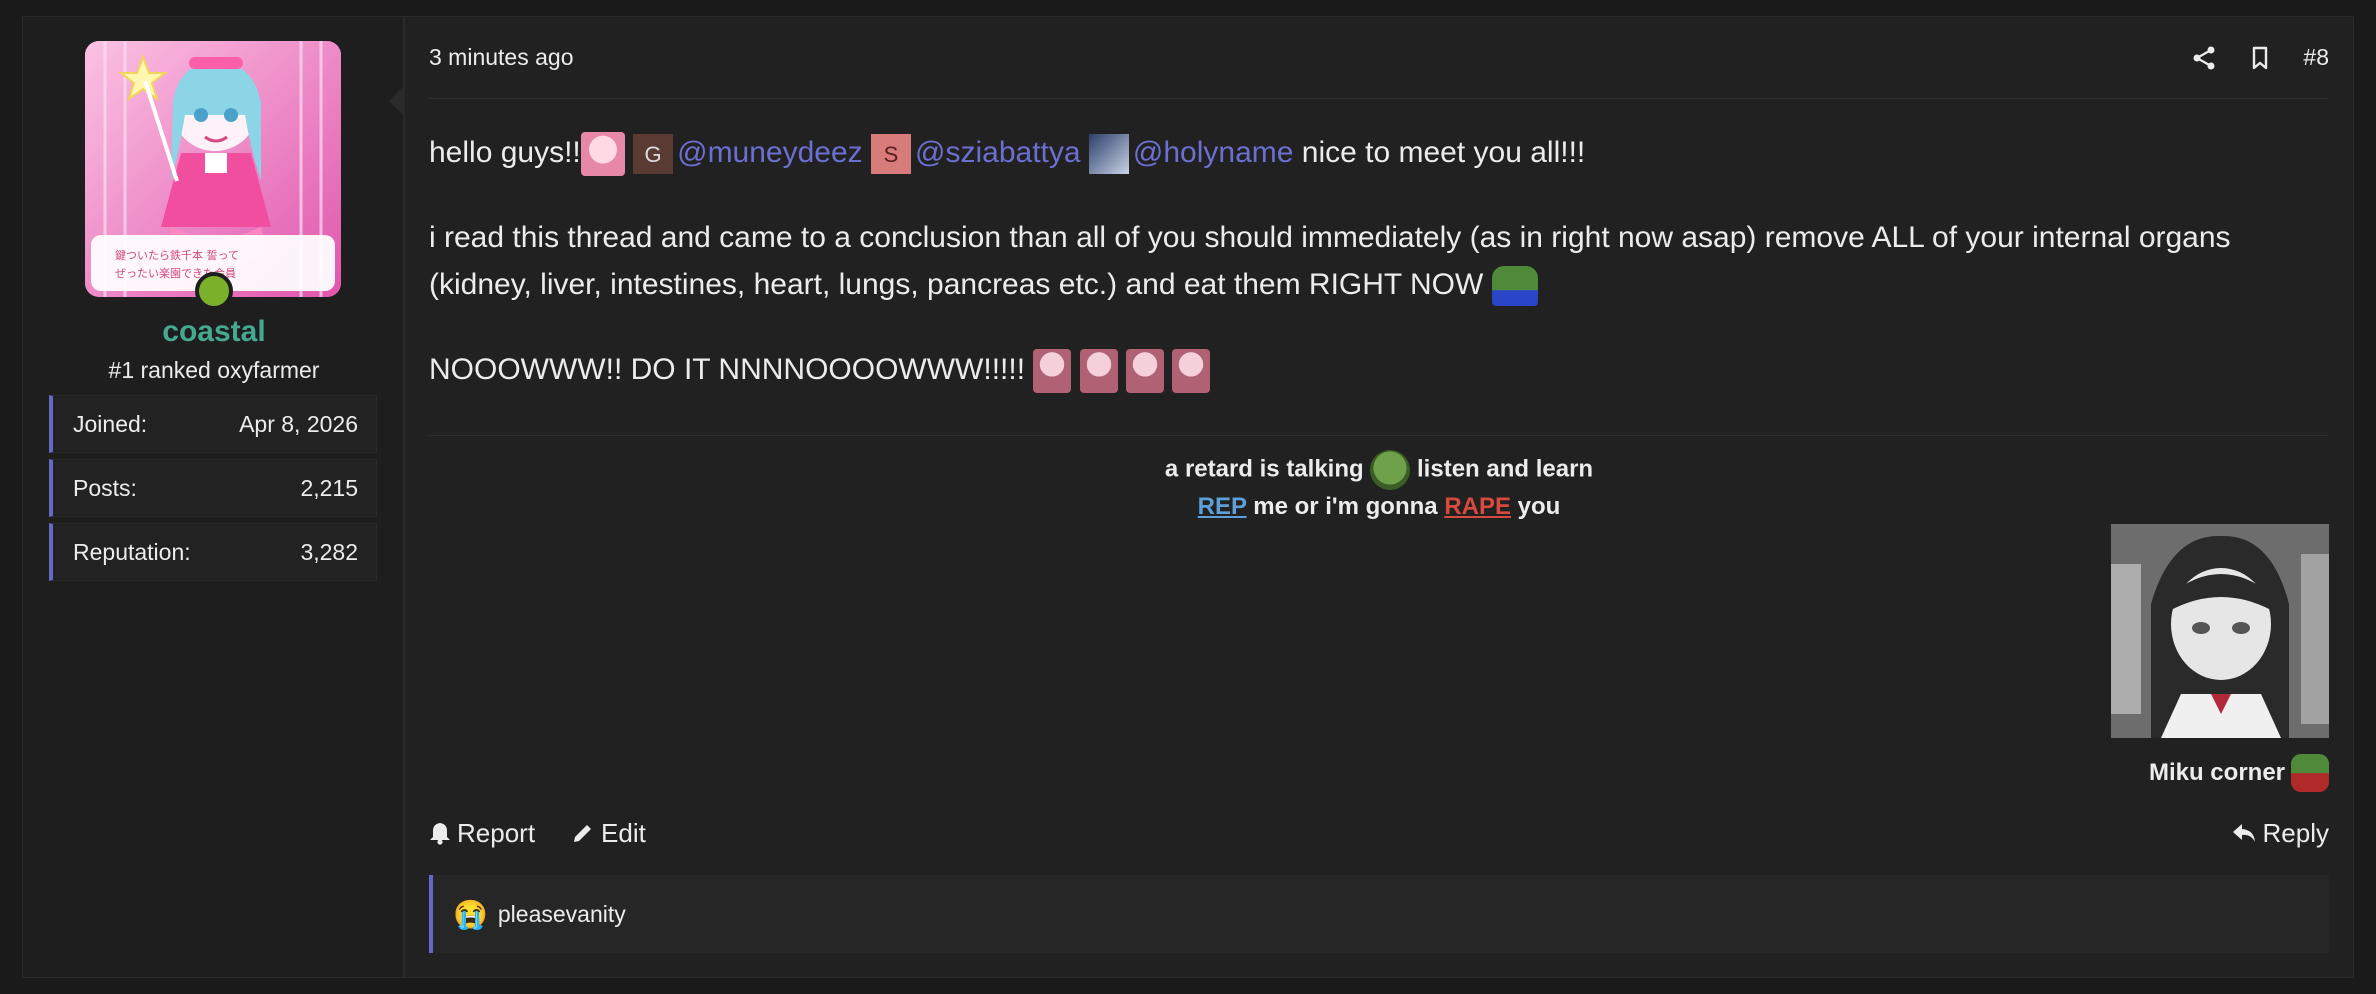  I want to click on signature-line-2: REP me or i'm gonna RAPE you, so click(1379, 507).